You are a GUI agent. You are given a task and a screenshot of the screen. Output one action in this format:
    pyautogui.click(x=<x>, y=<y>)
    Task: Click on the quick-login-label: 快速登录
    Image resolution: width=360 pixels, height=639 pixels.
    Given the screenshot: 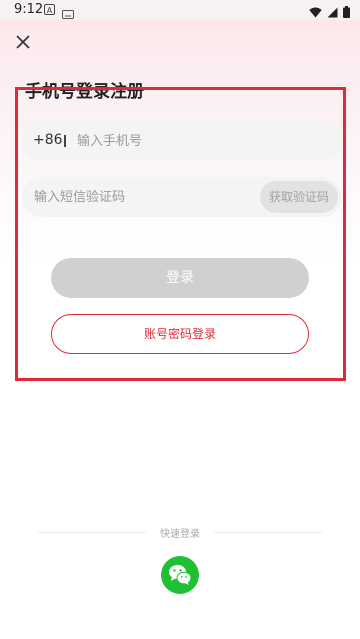 What is the action you would take?
    pyautogui.click(x=180, y=534)
    